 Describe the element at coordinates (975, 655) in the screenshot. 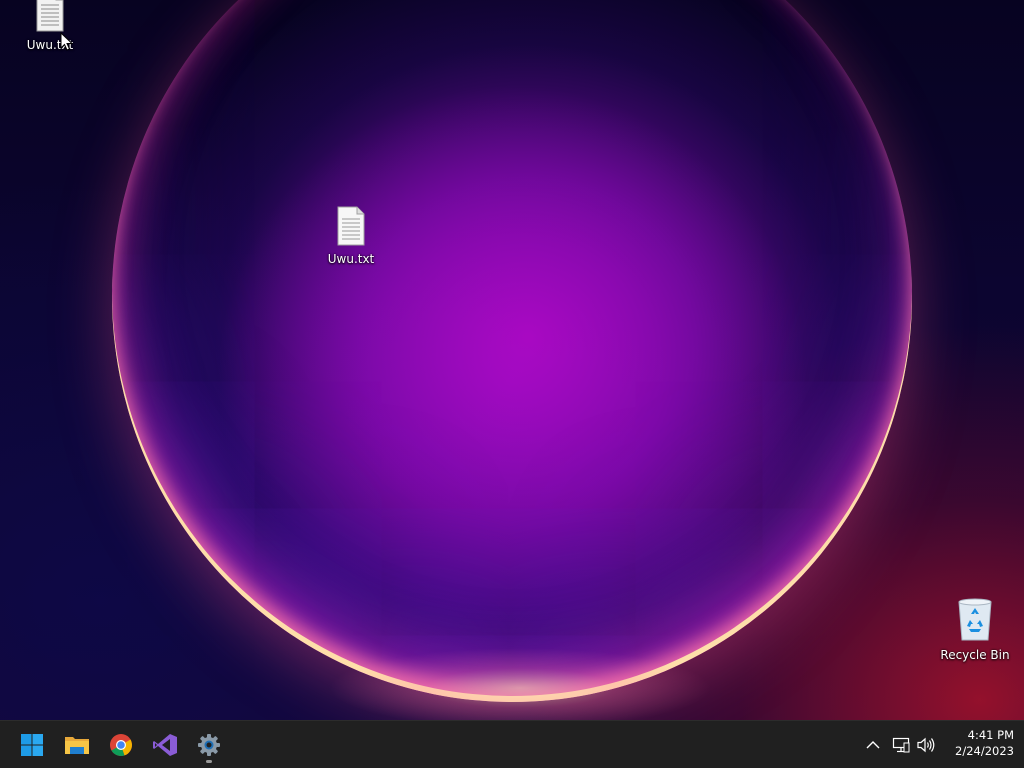

I see `desktop-icon-label: Recycle Bin` at that location.